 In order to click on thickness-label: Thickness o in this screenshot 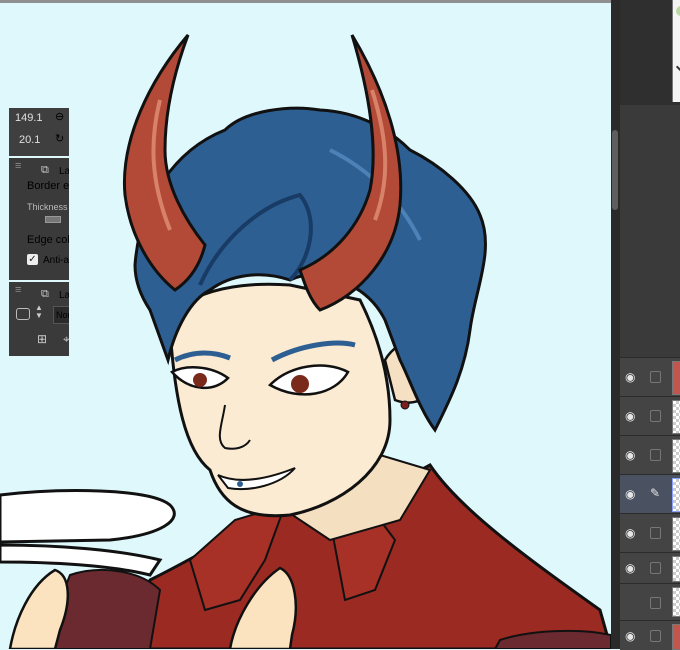, I will do `click(48, 207)`.